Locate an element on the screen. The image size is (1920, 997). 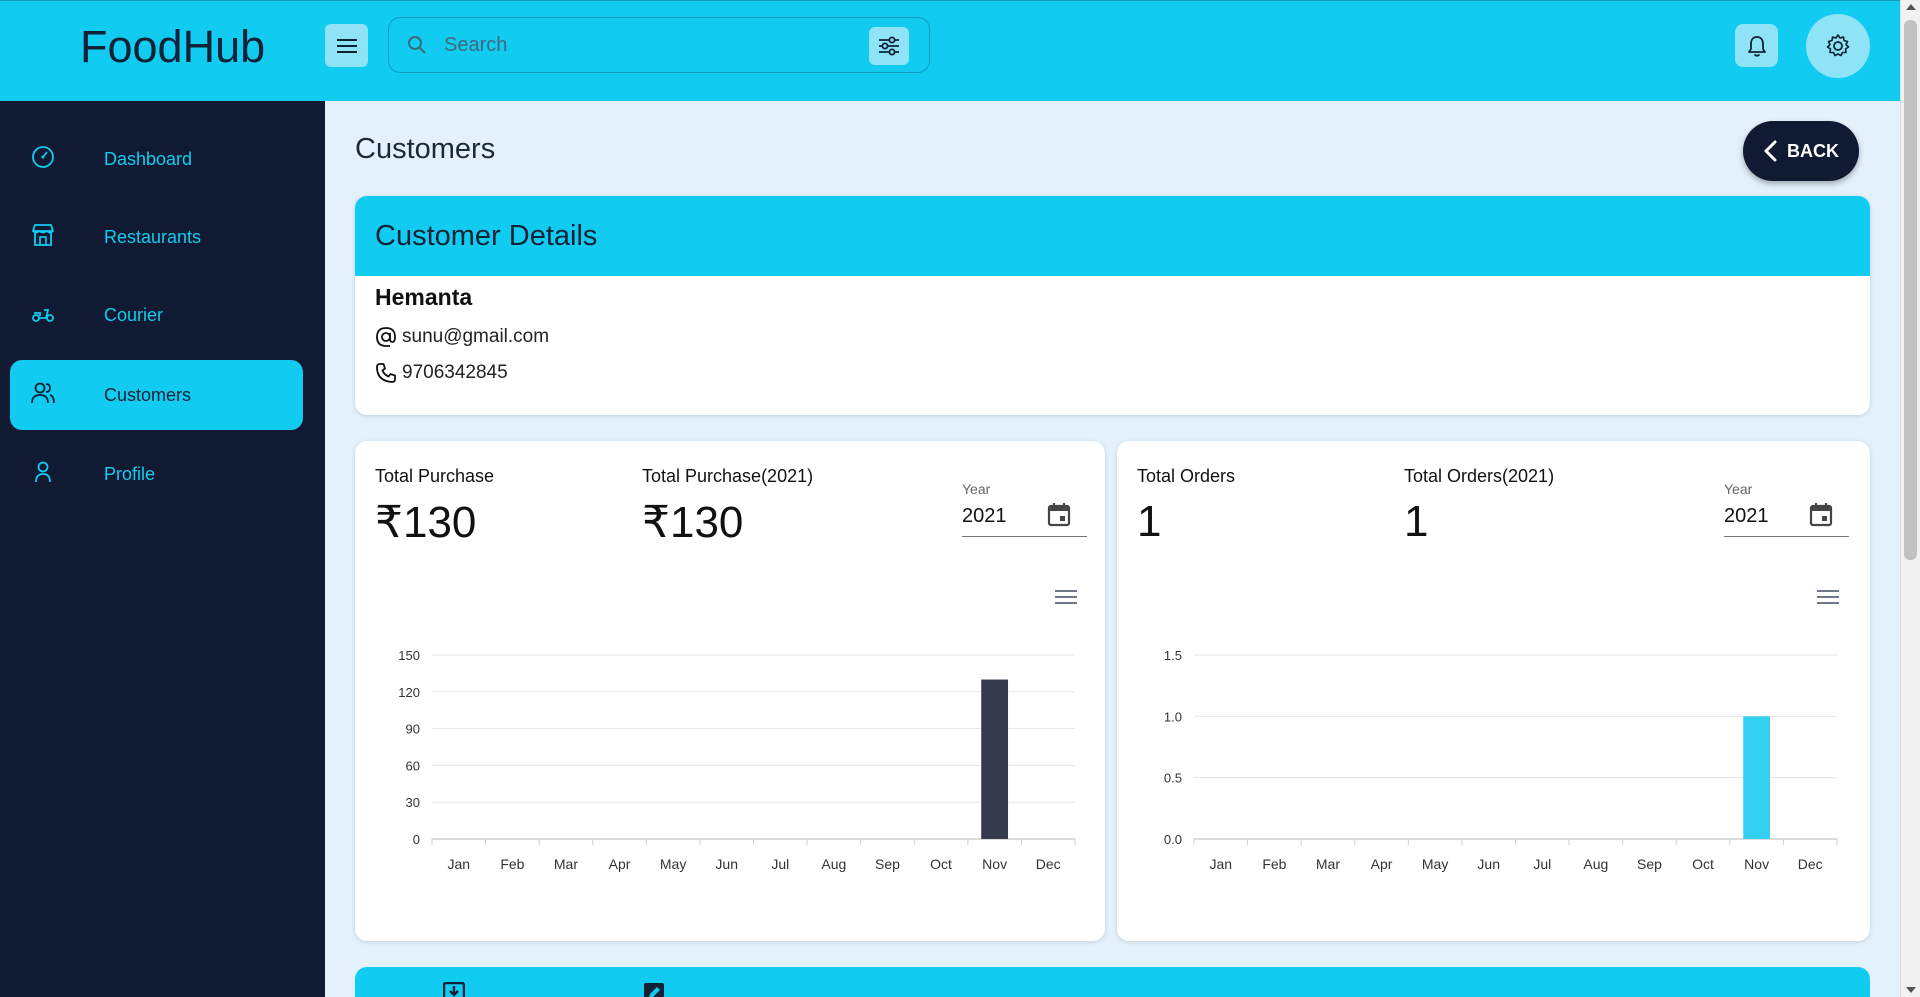
back-button-label: BACK is located at coordinates (1813, 150).